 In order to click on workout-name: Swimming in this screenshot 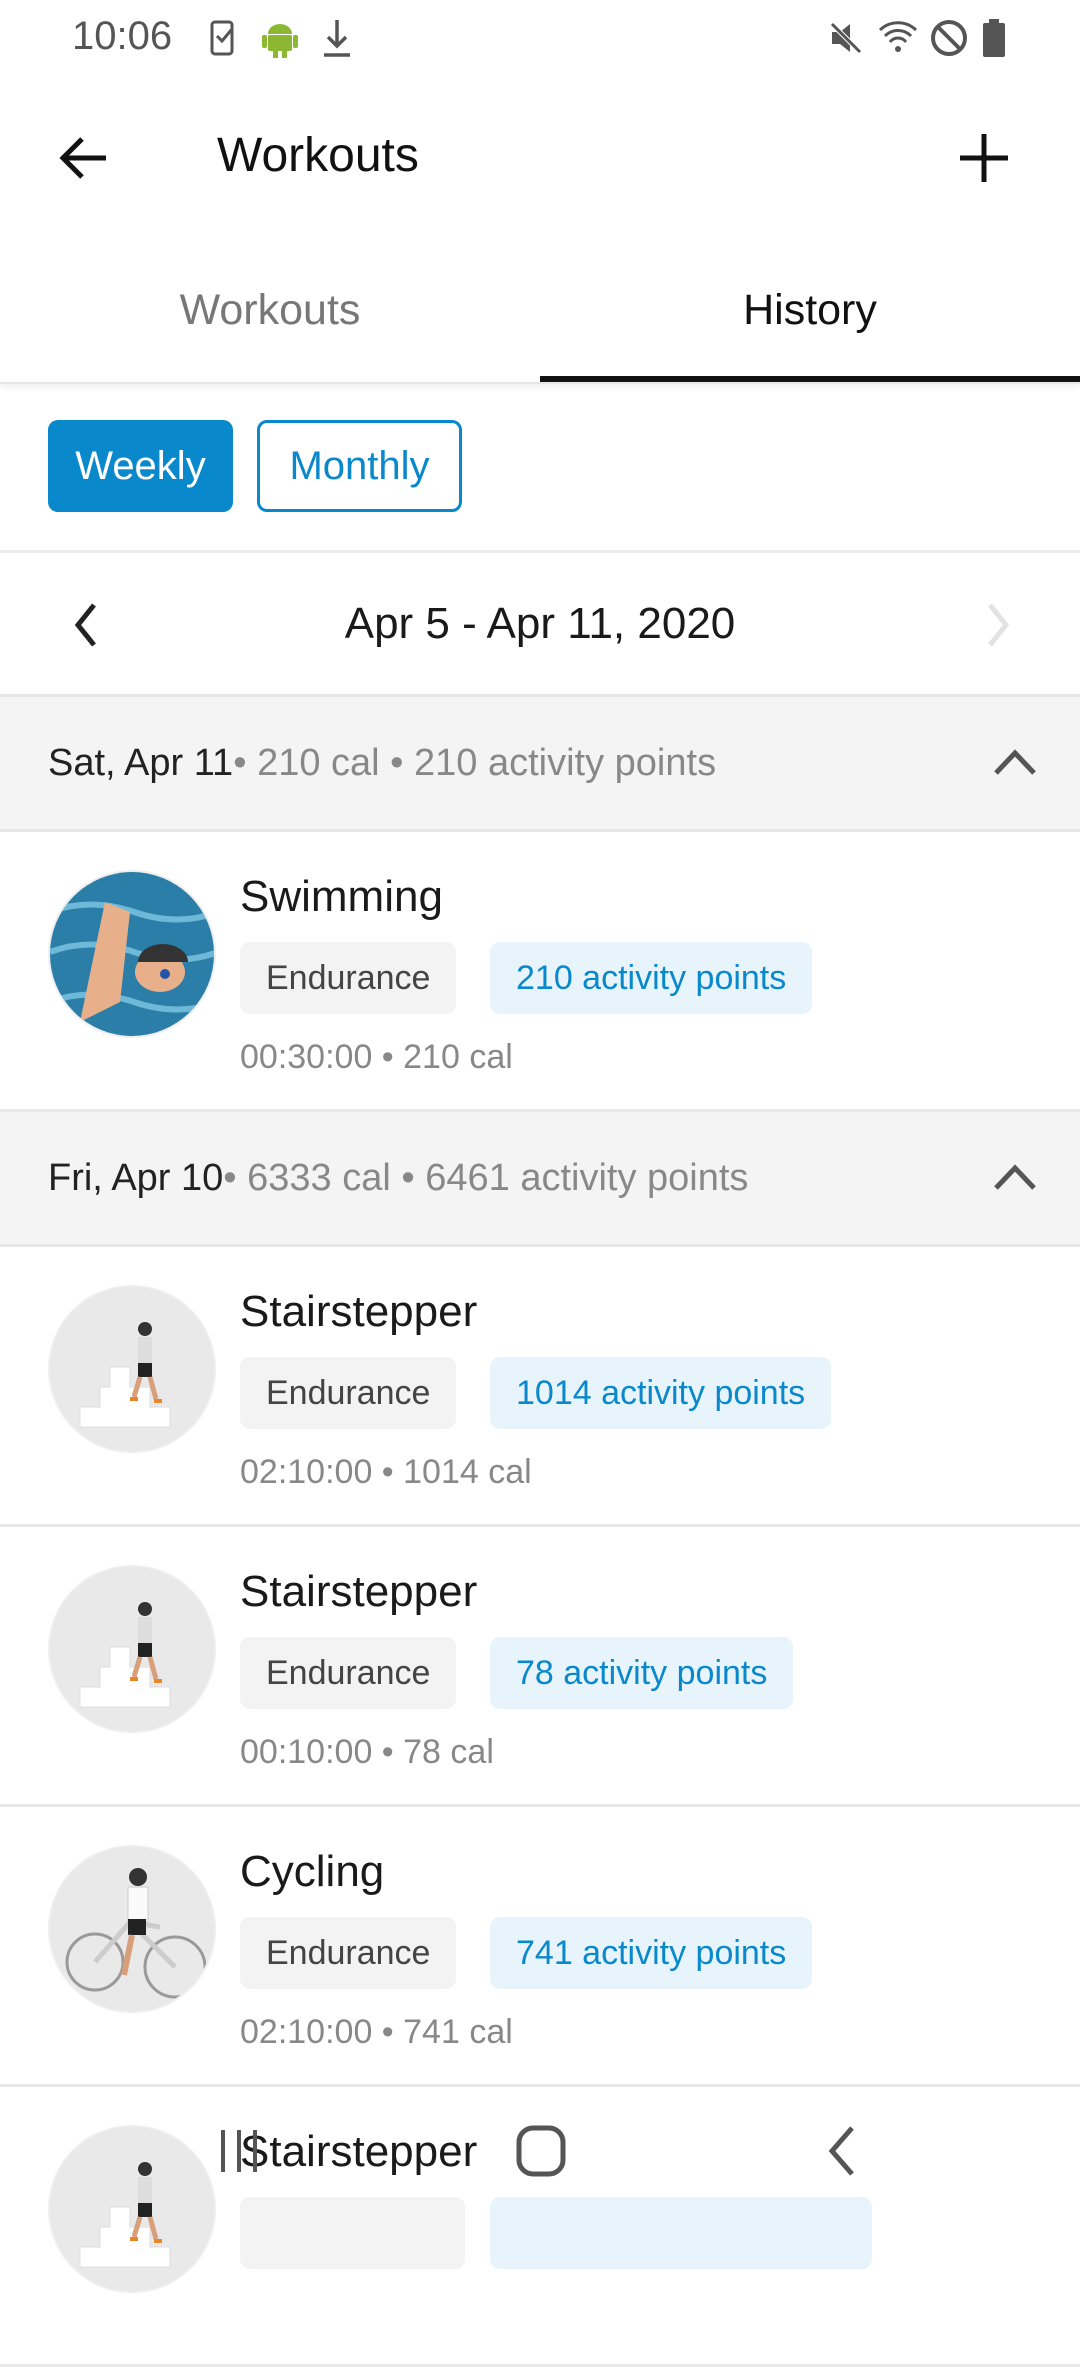, I will do `click(341, 896)`.